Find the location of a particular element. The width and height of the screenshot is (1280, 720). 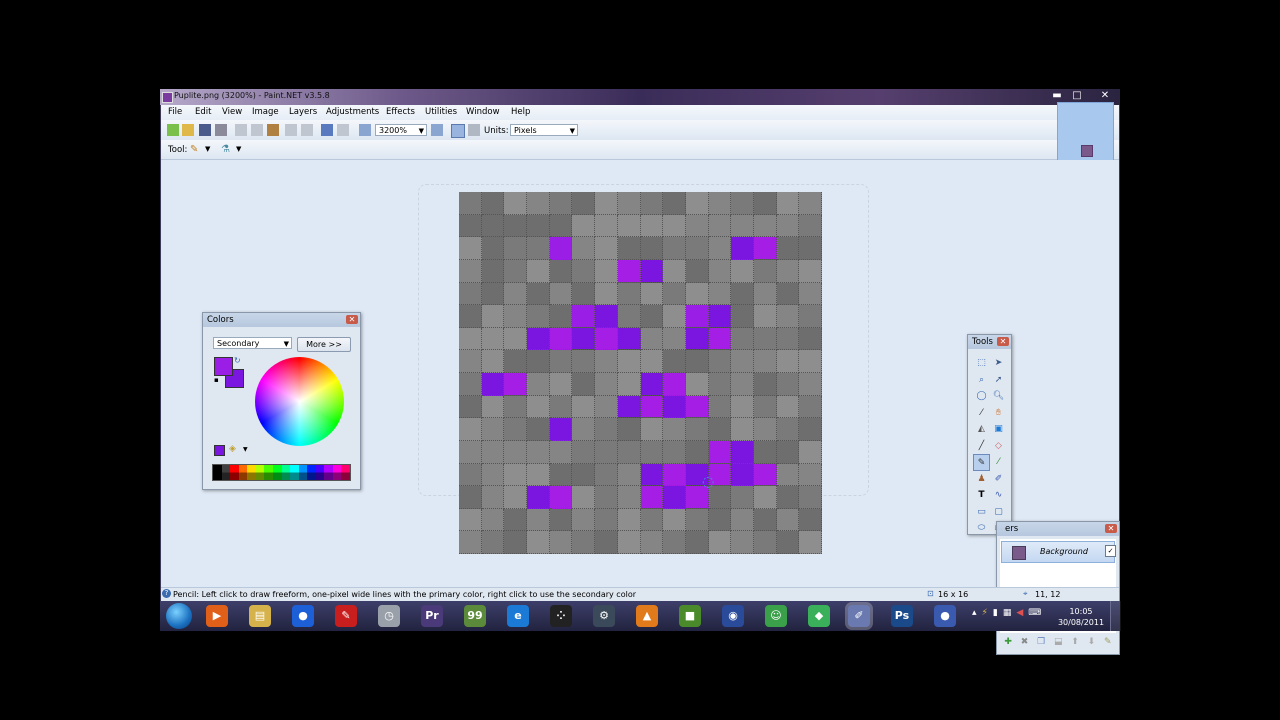

move-selection-icon: ➤ is located at coordinates (998, 363).